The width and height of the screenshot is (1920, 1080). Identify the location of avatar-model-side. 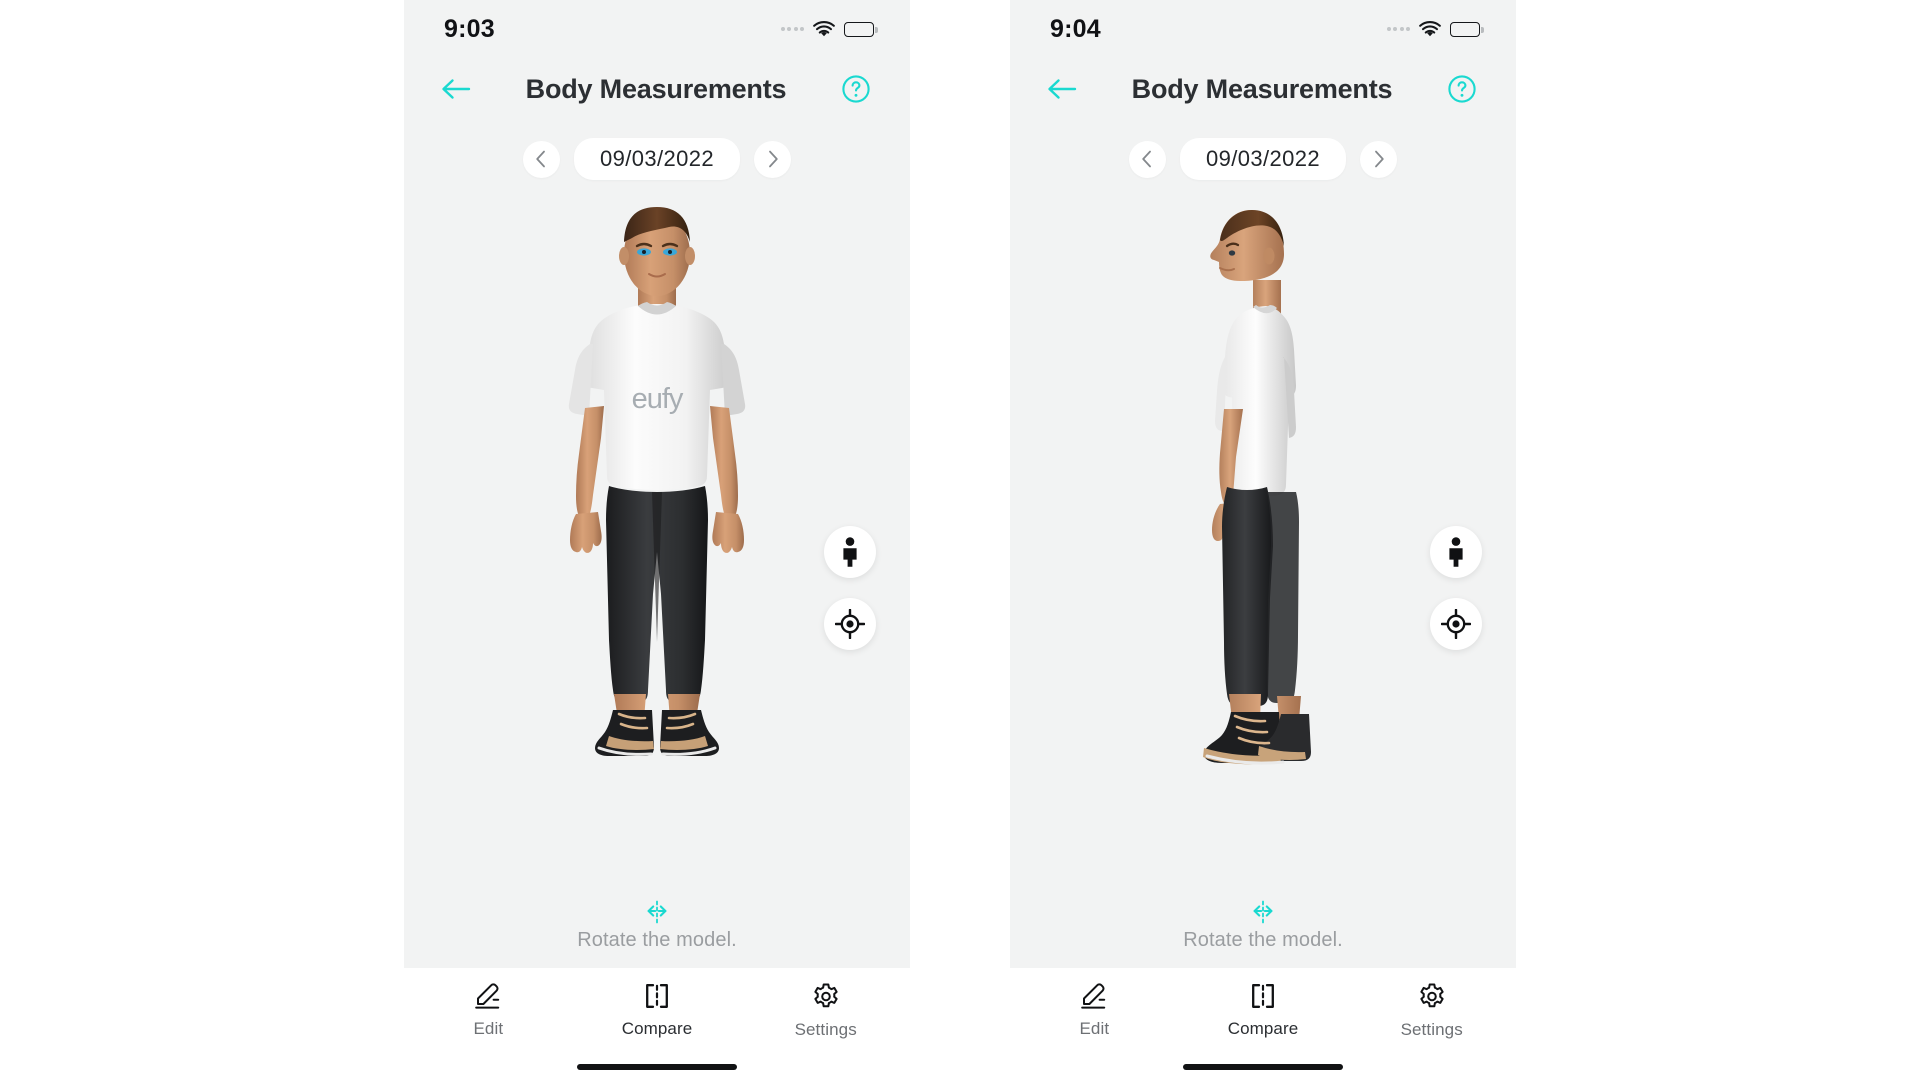
(1263, 536).